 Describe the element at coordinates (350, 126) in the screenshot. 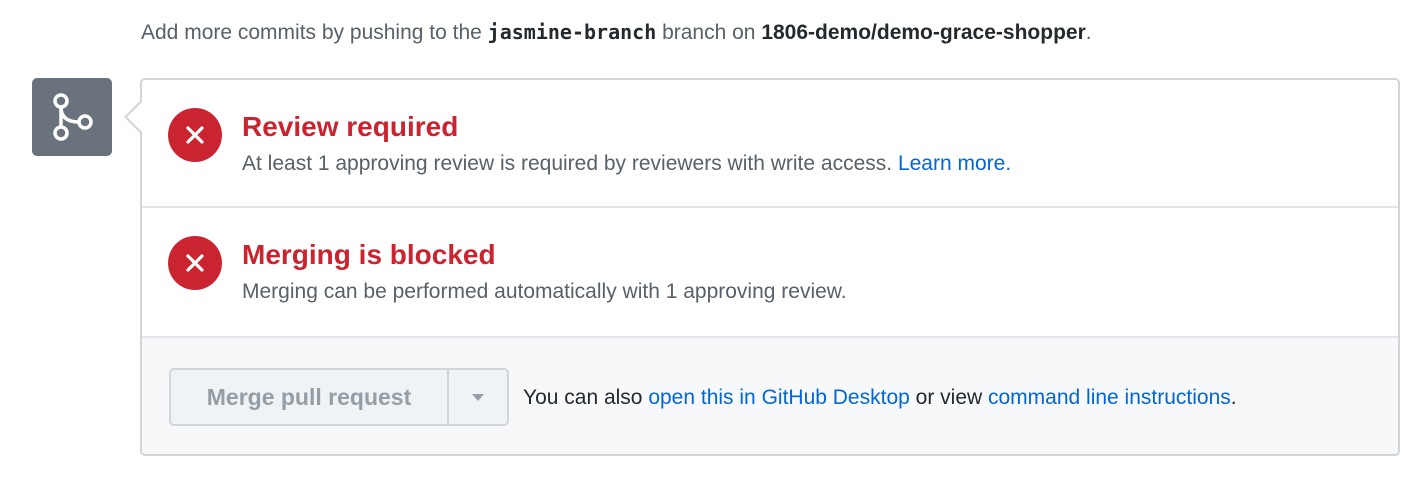

I see `check-title: Review required` at that location.